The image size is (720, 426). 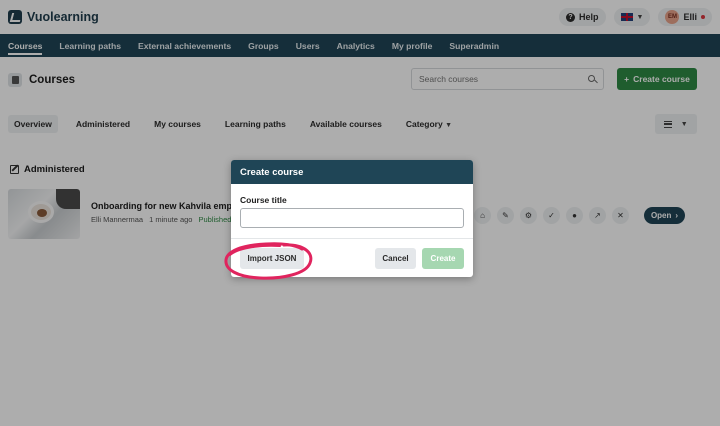 I want to click on course-title-label: Course title, so click(x=263, y=200).